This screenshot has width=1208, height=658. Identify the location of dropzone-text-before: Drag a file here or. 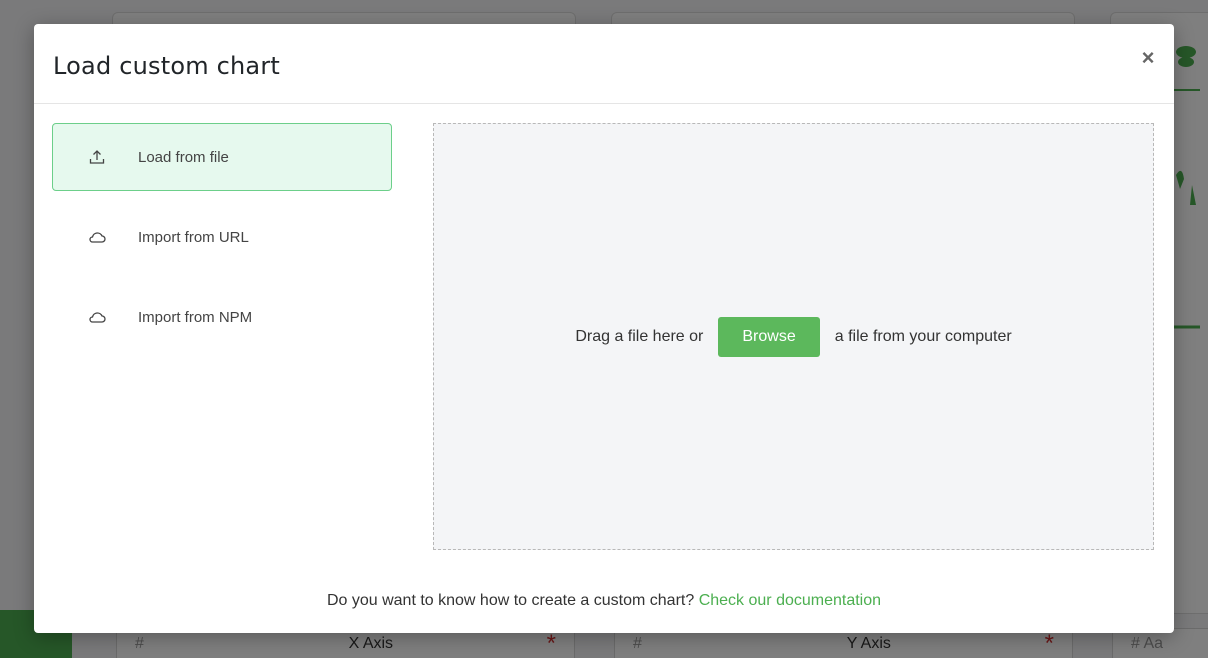
(639, 336).